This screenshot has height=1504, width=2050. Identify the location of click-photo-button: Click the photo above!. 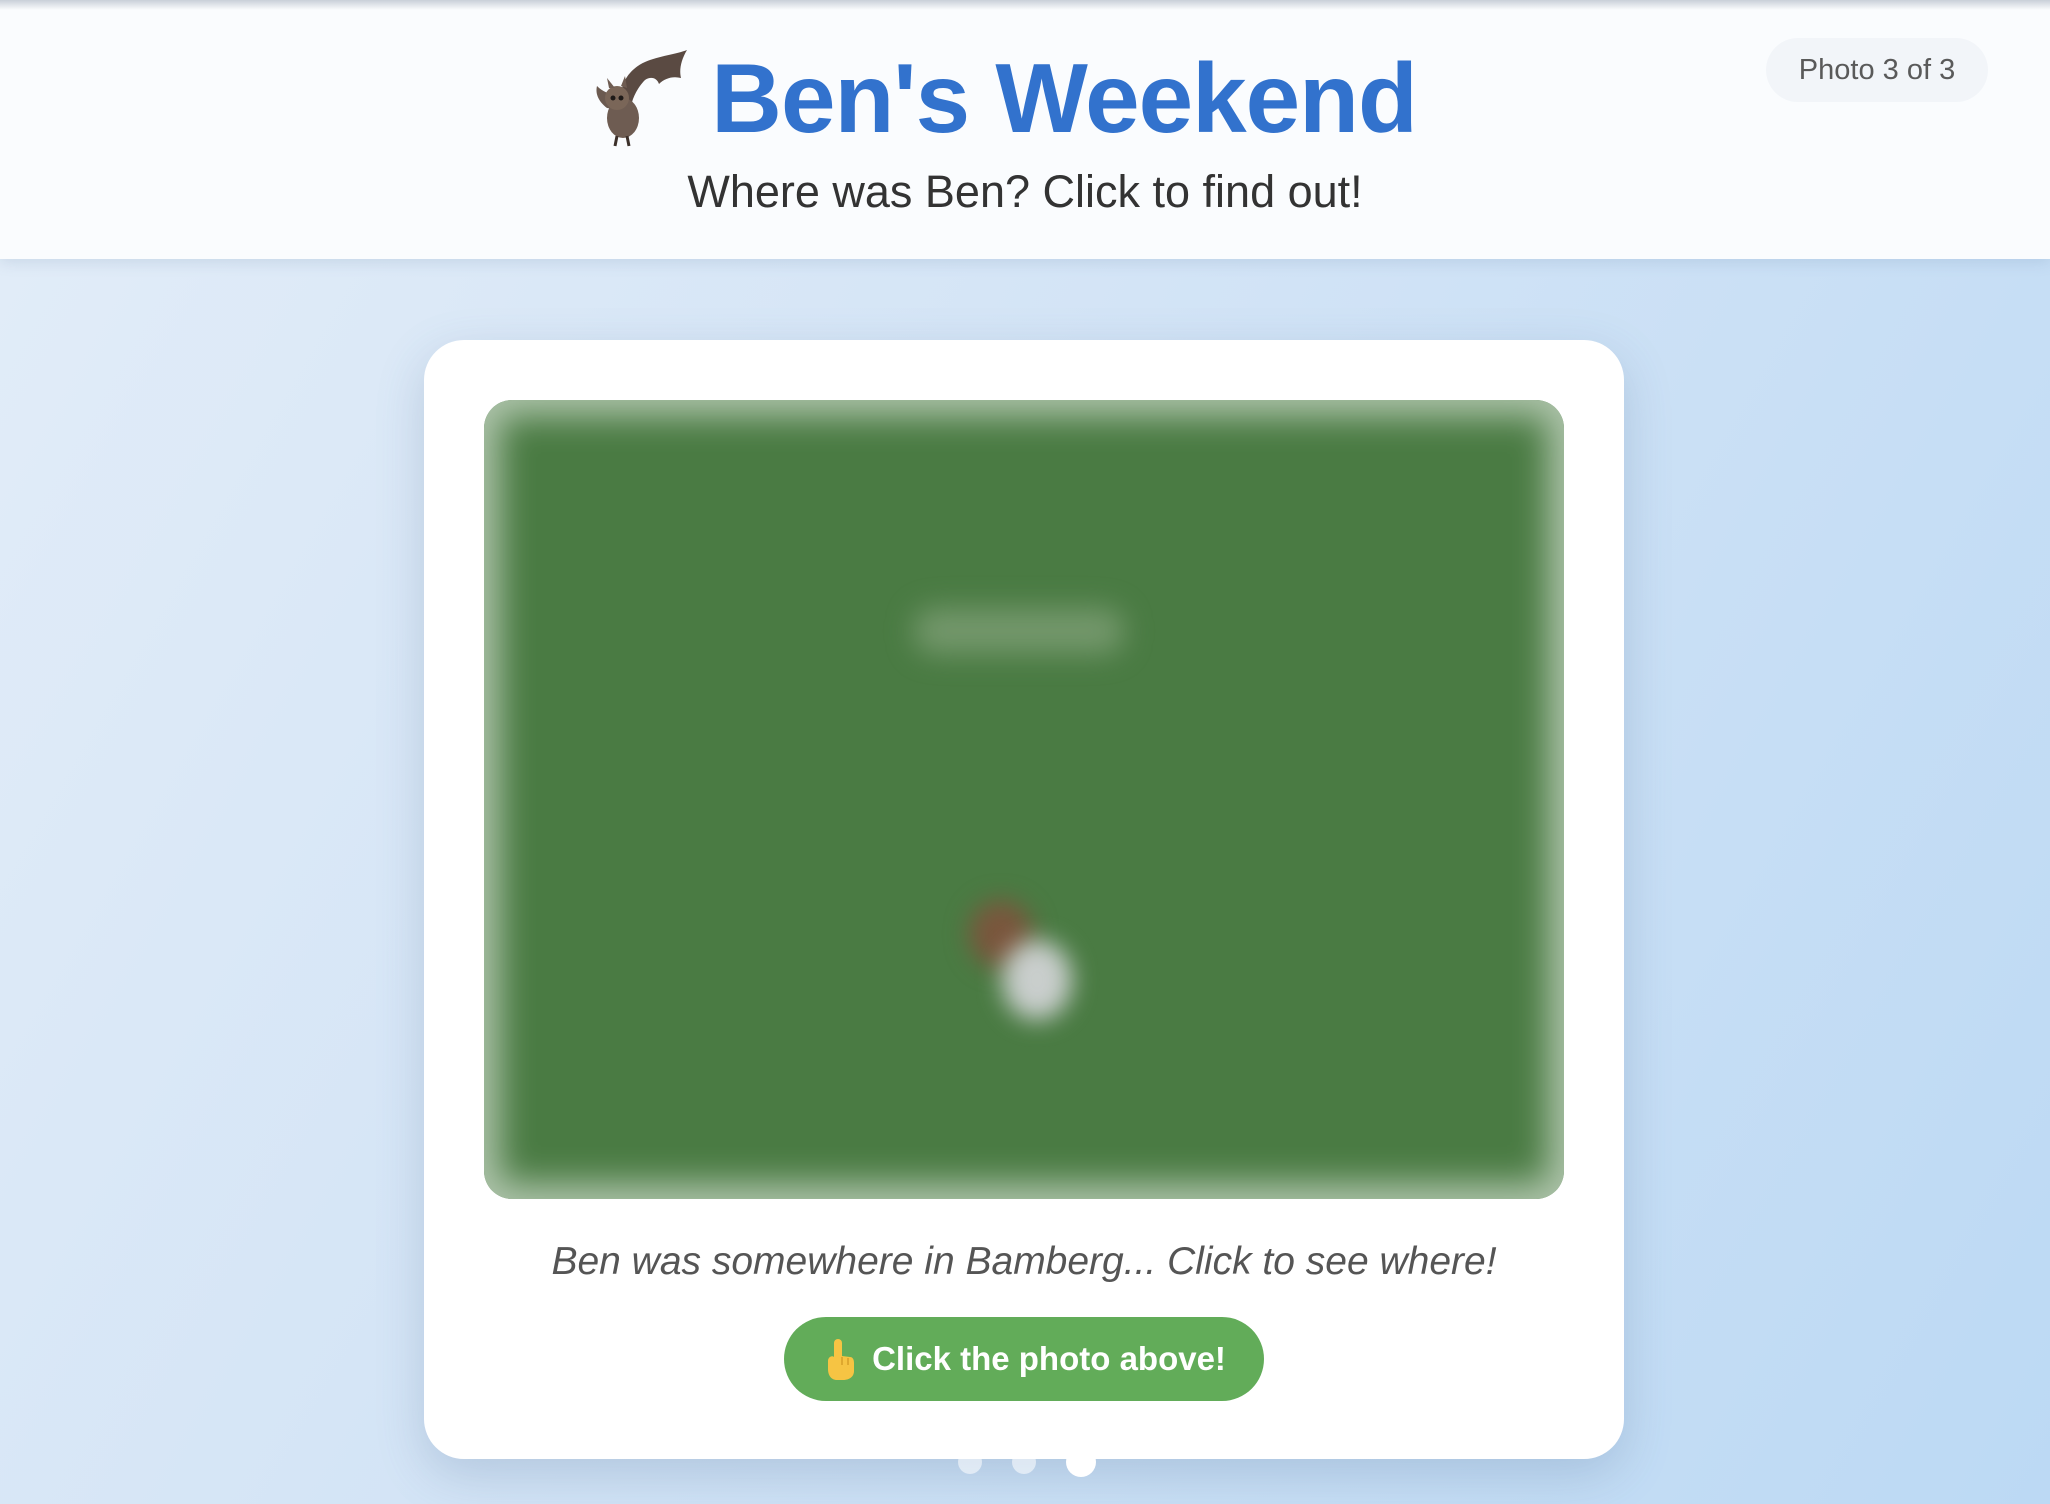
(1024, 1359).